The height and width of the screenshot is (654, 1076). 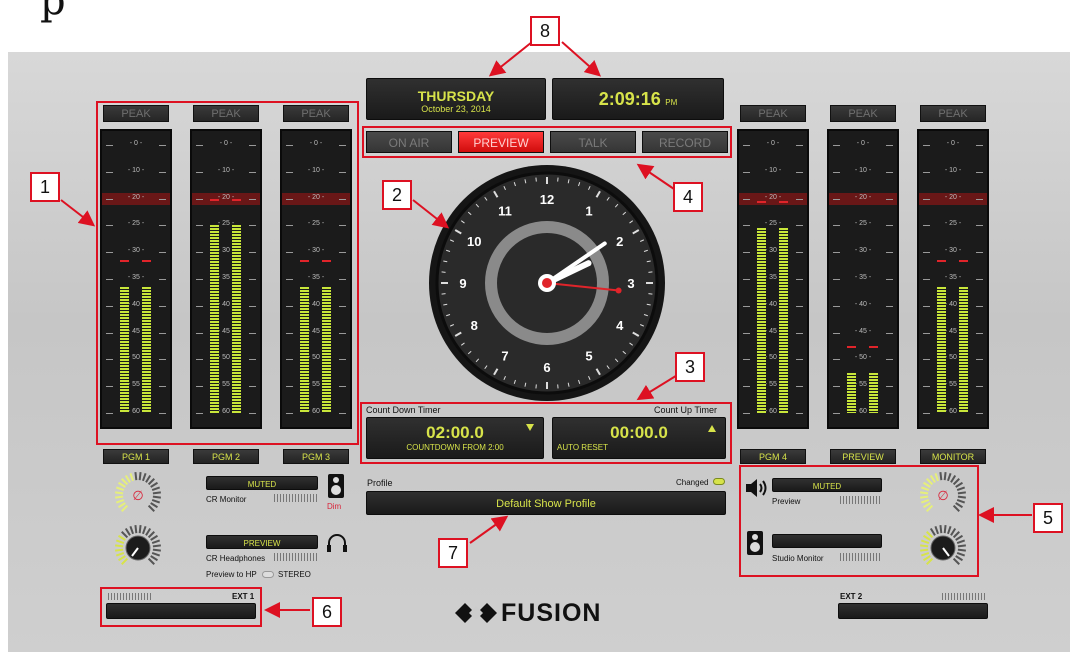 What do you see at coordinates (504, 356) in the screenshot?
I see `clock-numeral: 7` at bounding box center [504, 356].